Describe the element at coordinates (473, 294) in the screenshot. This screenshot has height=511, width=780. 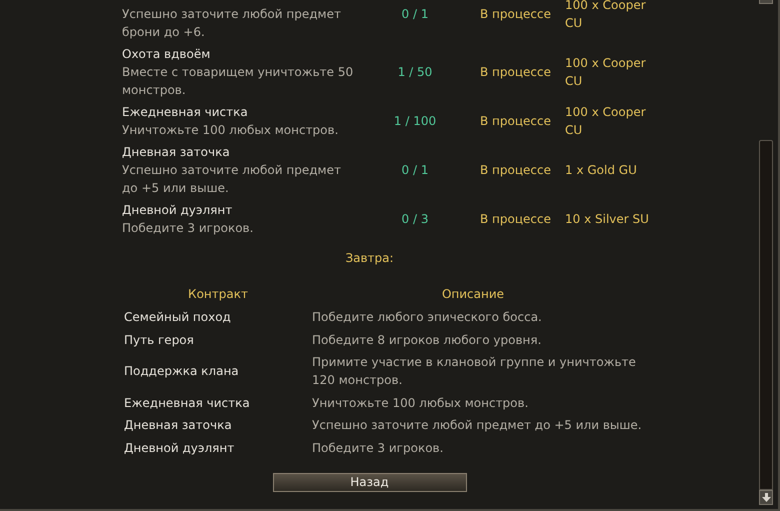
I see `column-header: Описание` at that location.